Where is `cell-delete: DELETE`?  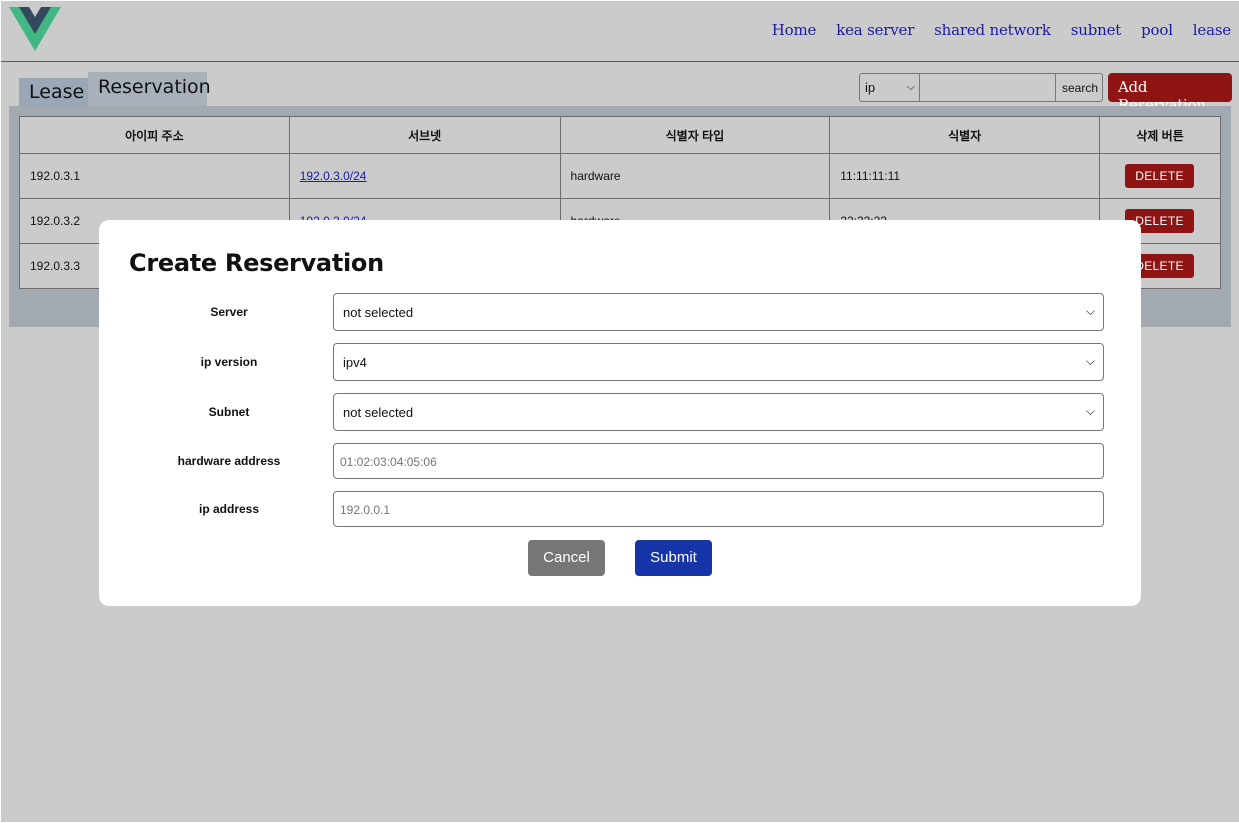
cell-delete: DELETE is located at coordinates (1160, 176).